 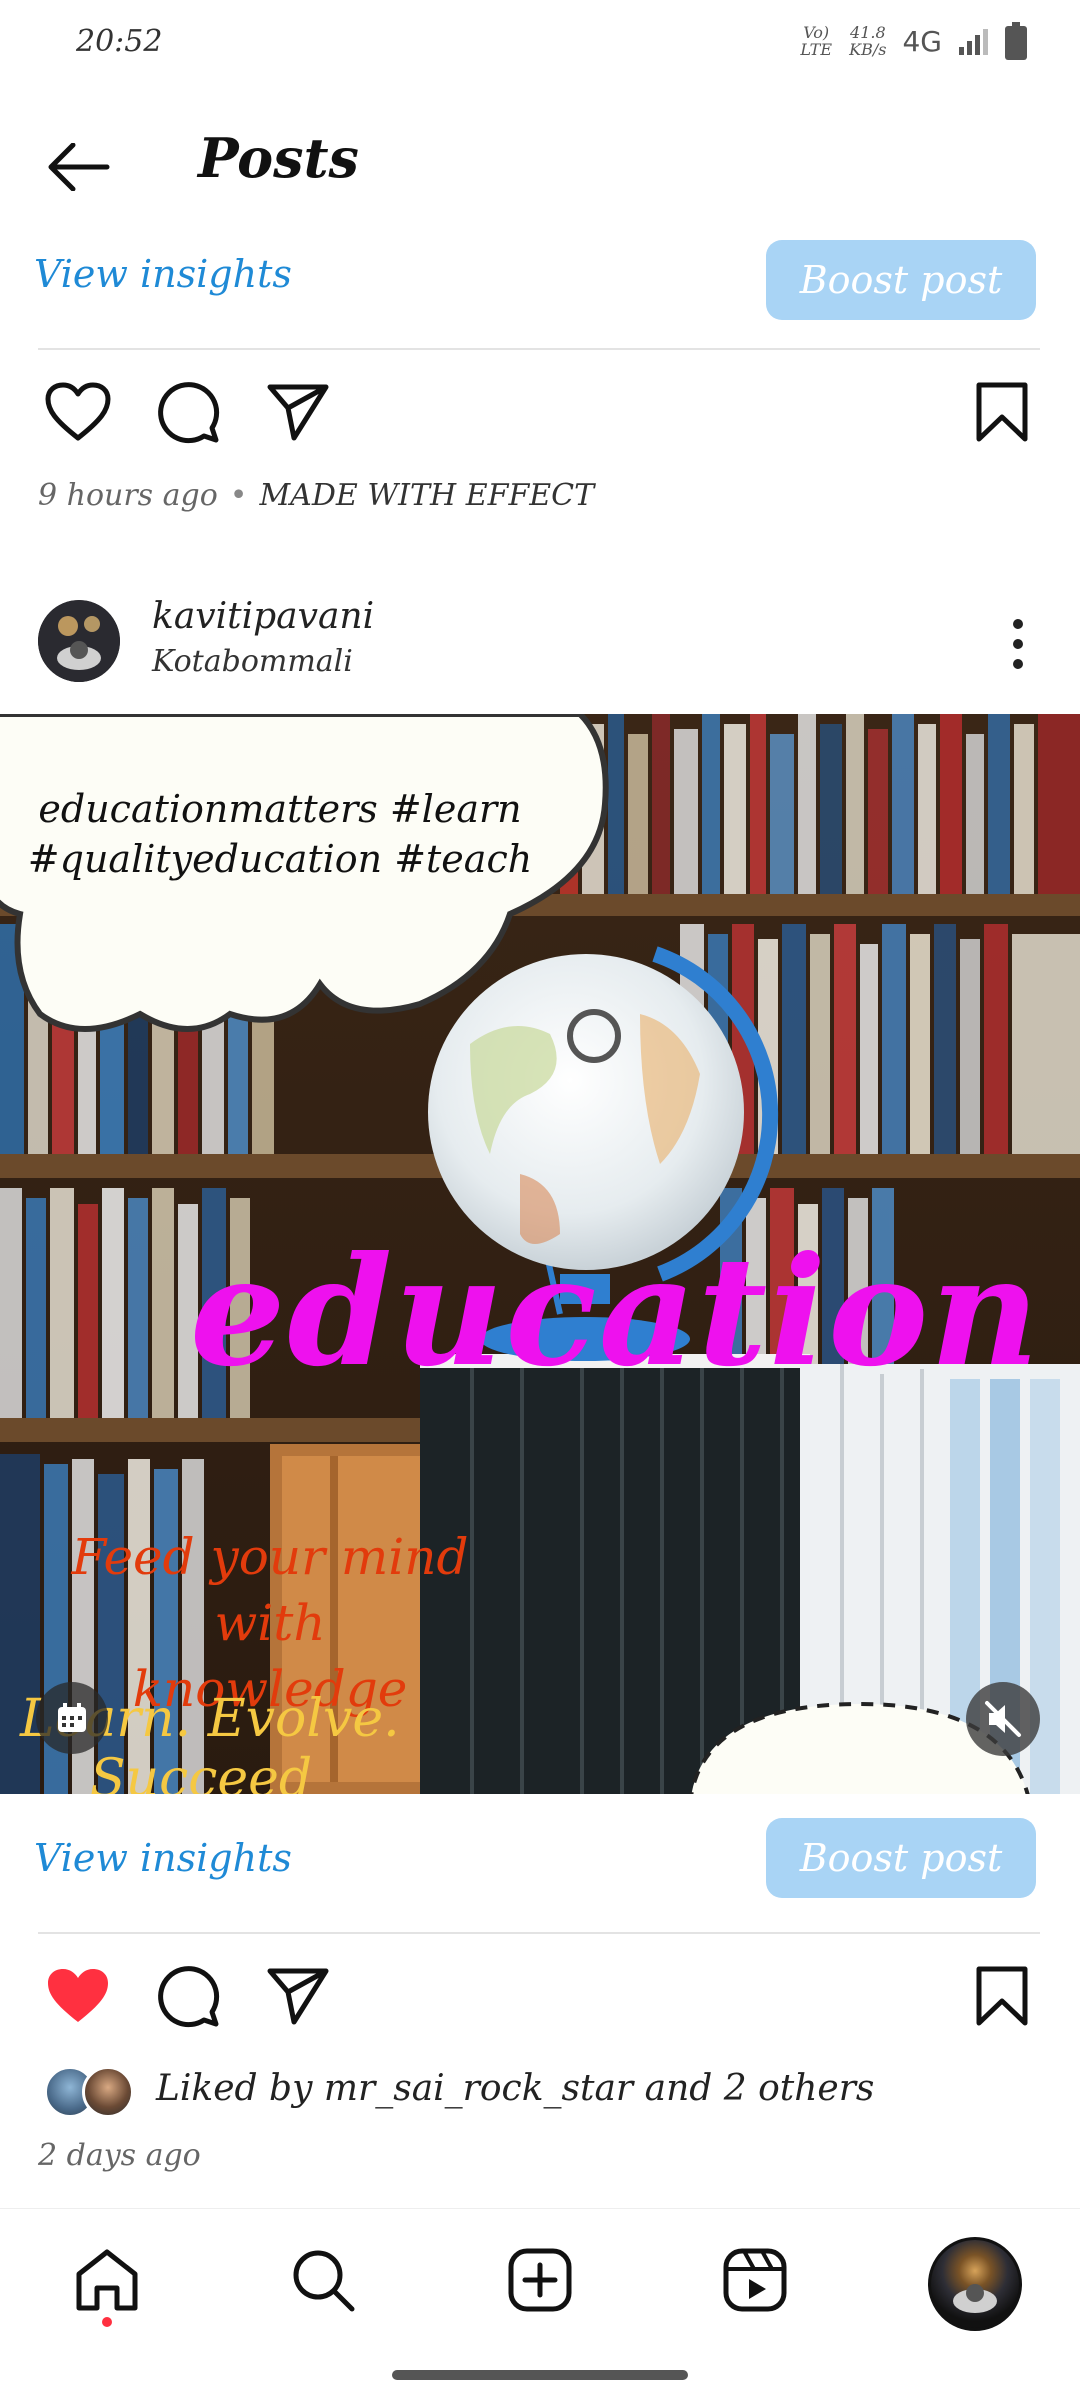 I want to click on home-icon, so click(x=107, y=2280).